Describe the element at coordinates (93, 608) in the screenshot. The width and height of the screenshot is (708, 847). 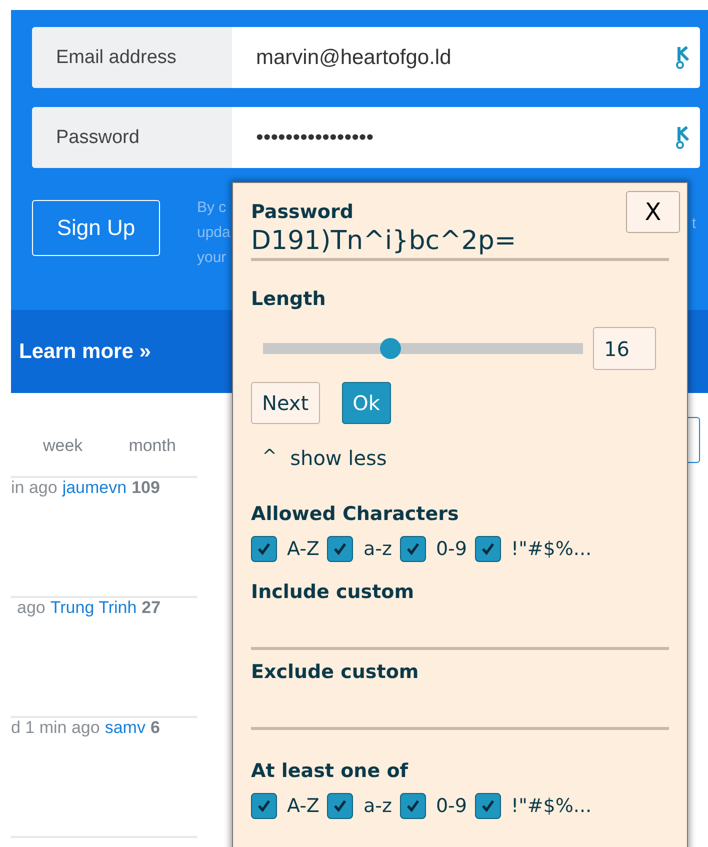
I see `user-link: Trung Trinh` at that location.